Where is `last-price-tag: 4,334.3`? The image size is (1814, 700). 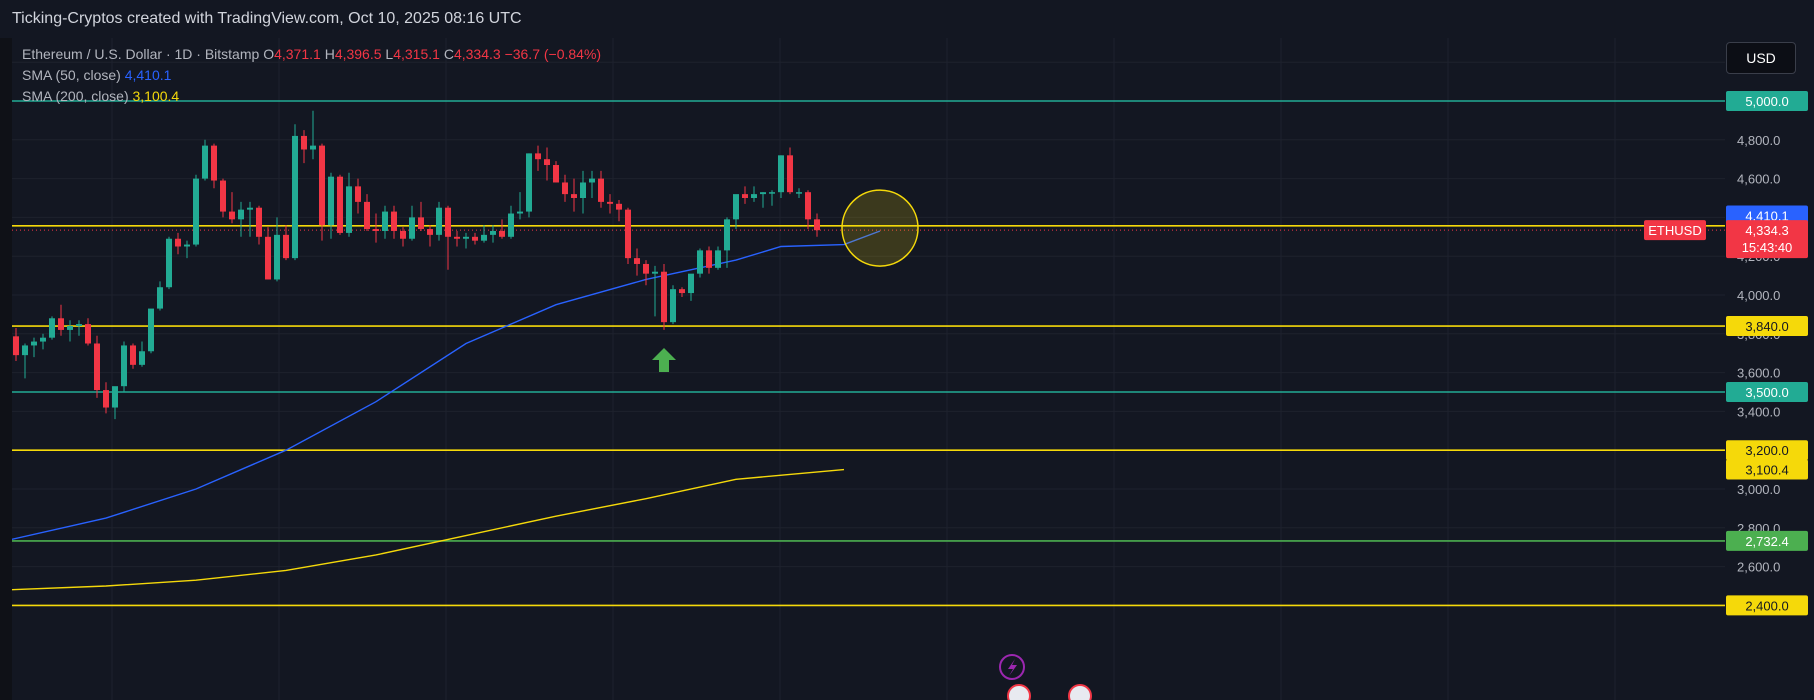 last-price-tag: 4,334.3 is located at coordinates (1766, 230).